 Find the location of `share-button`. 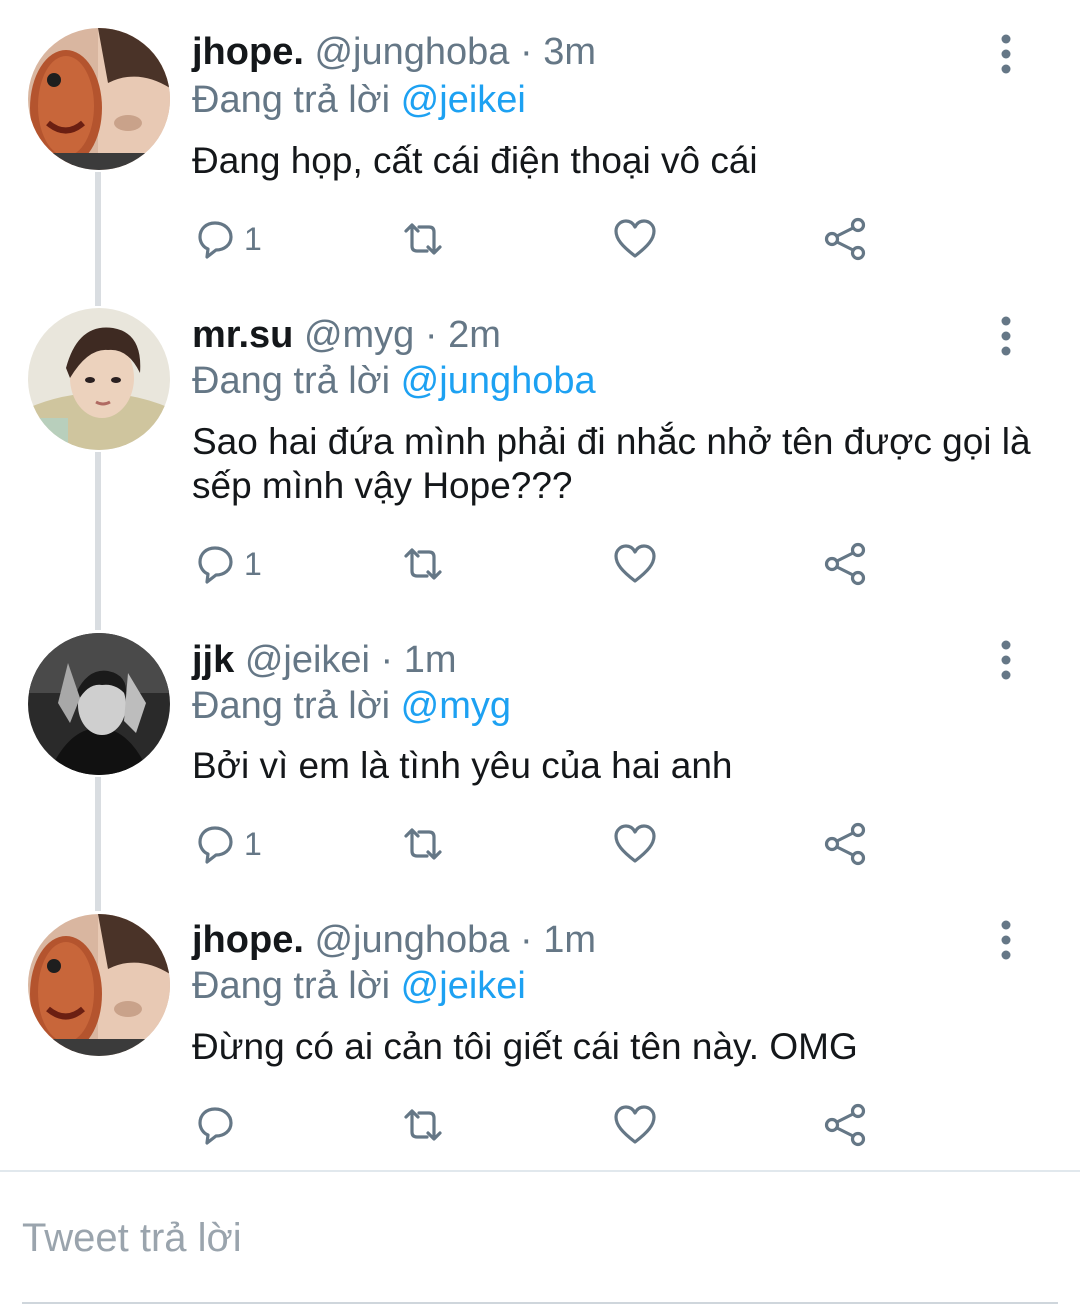

share-button is located at coordinates (845, 1125).